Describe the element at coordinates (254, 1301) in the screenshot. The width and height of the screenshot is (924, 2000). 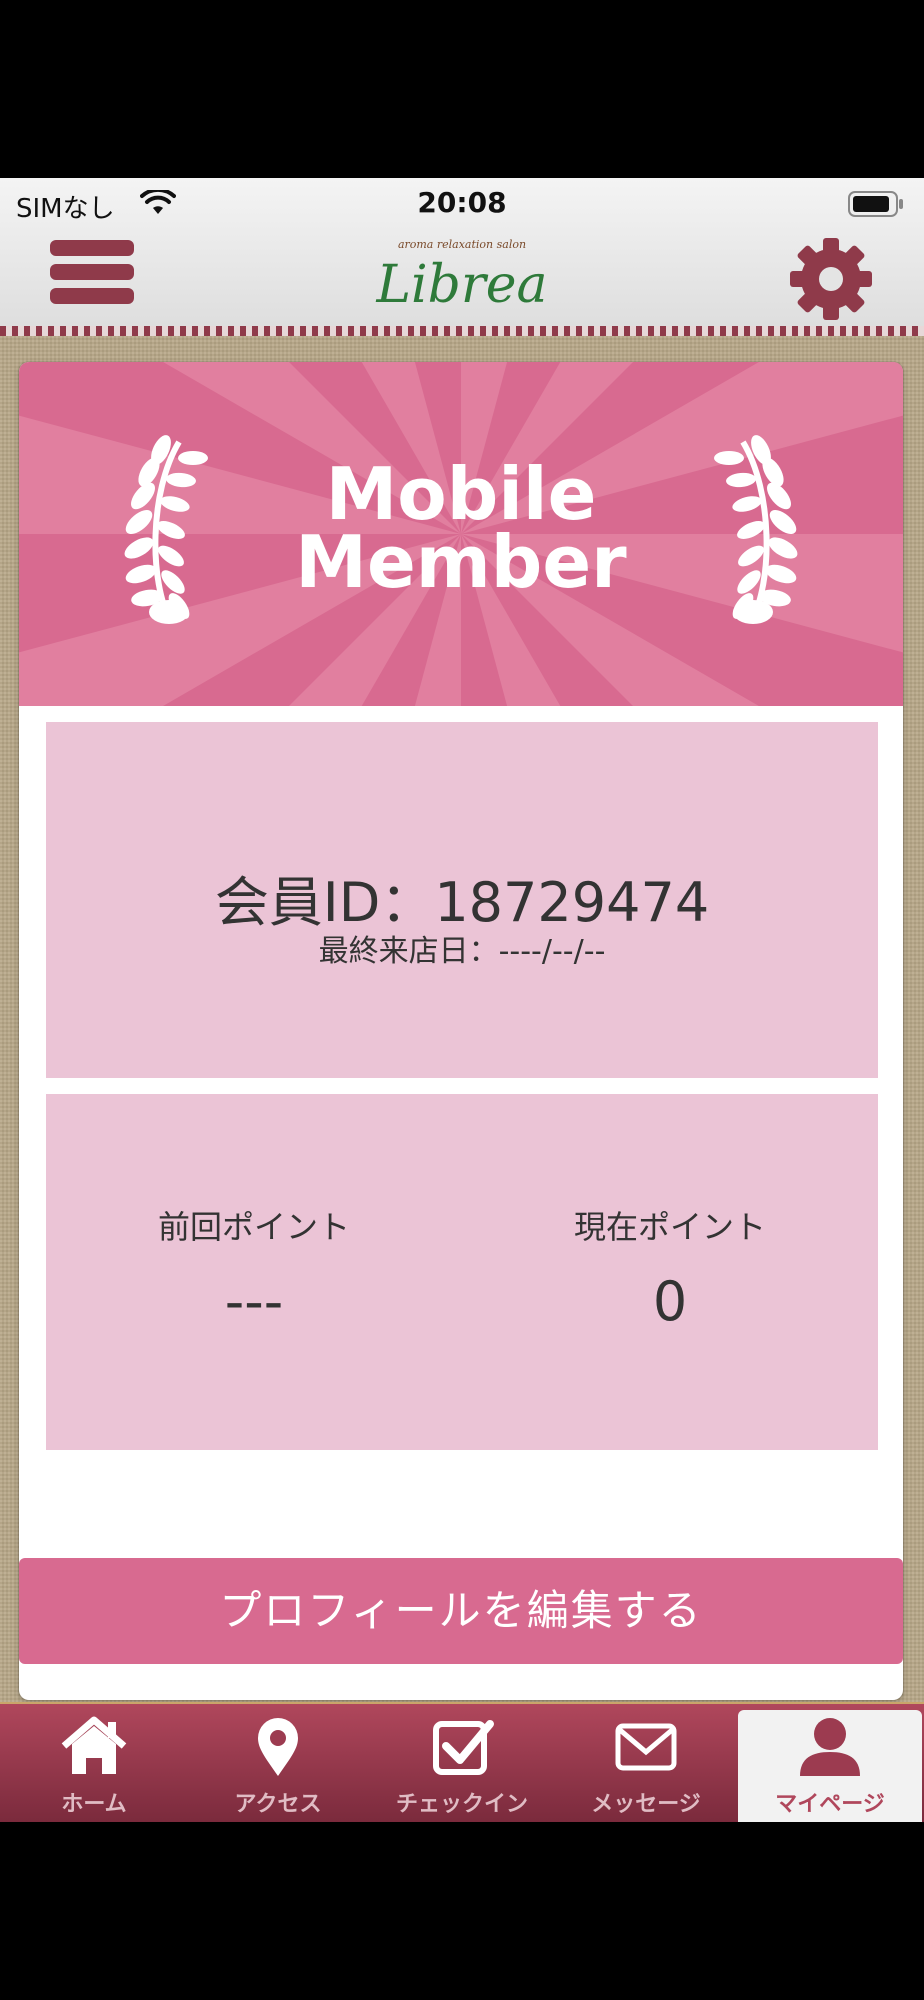
I see `previous-points-value: ---` at that location.